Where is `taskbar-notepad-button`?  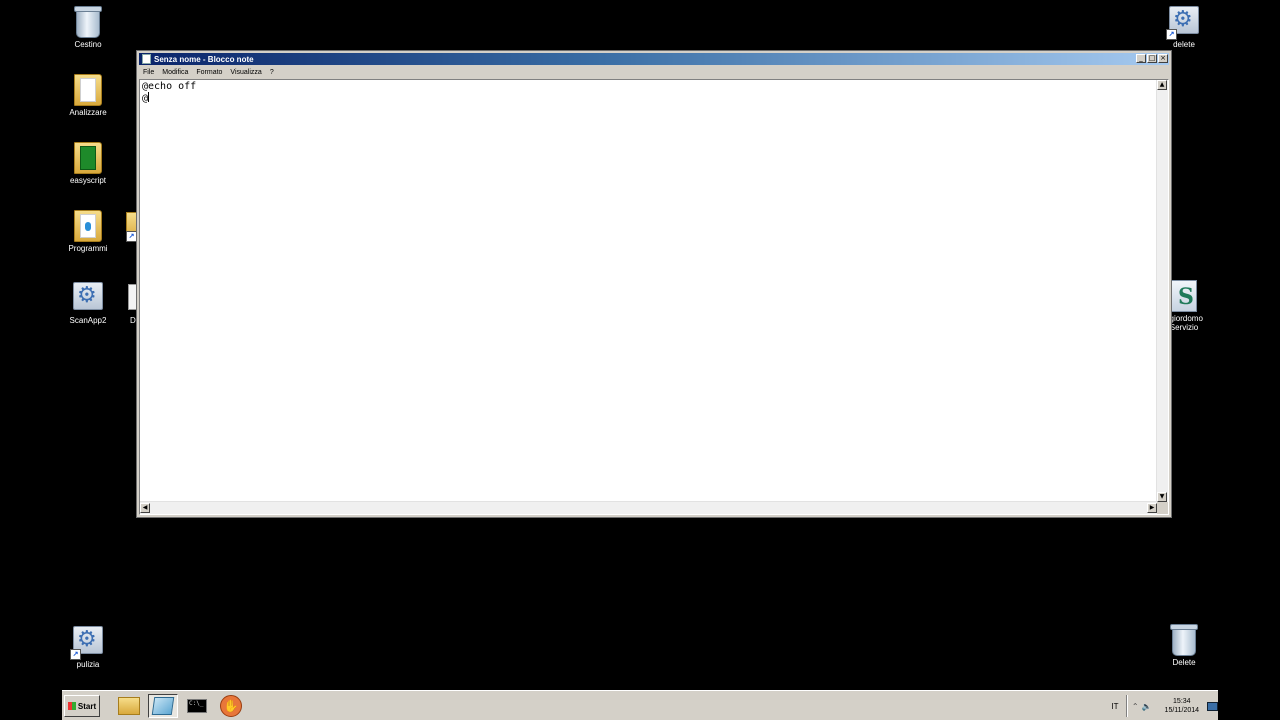 taskbar-notepad-button is located at coordinates (163, 706).